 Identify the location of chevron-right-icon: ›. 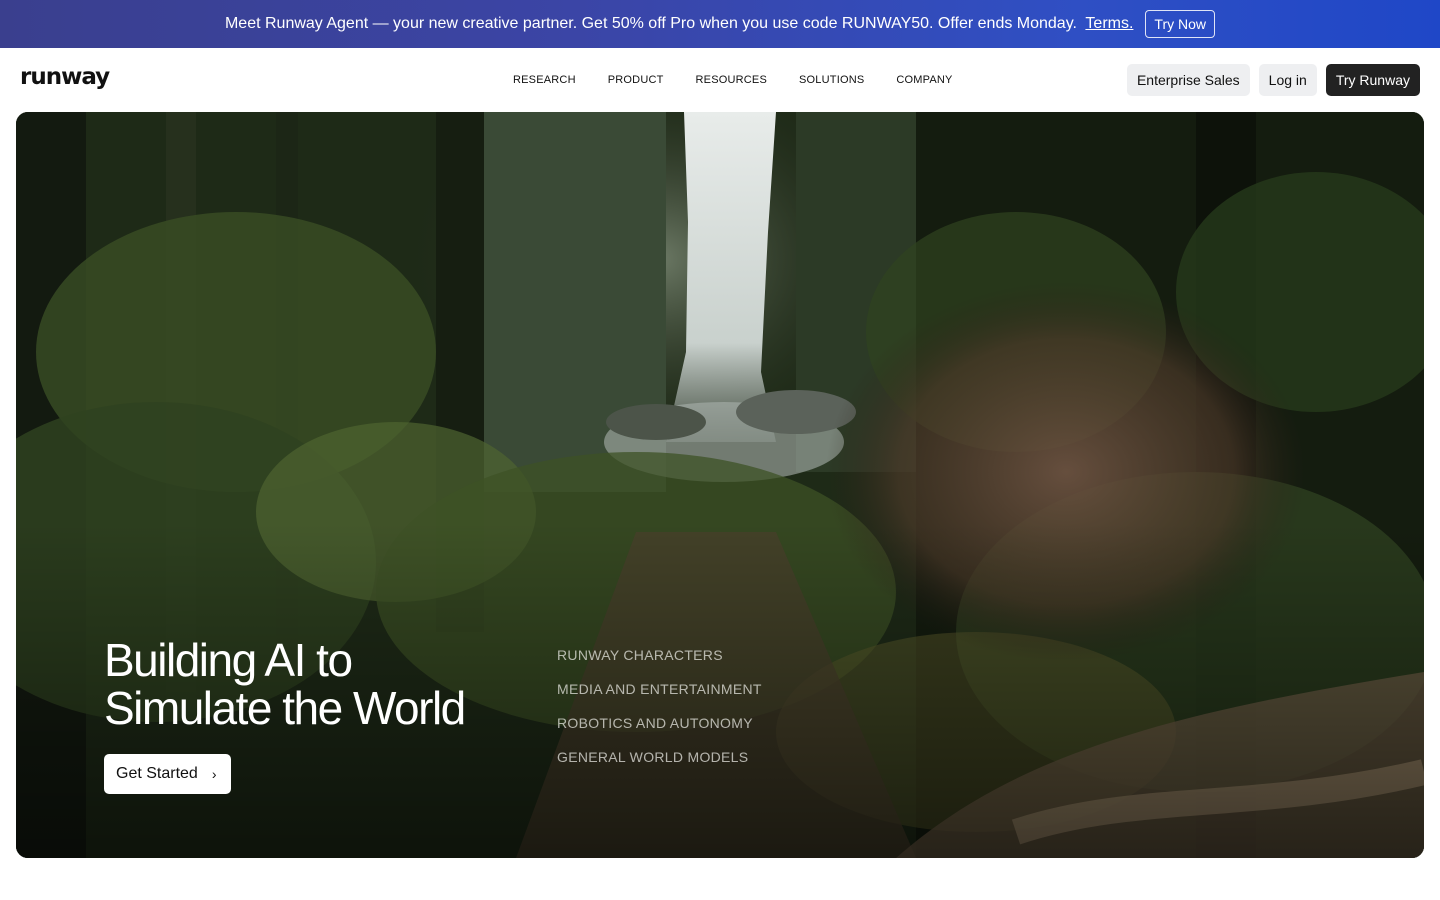
(214, 774).